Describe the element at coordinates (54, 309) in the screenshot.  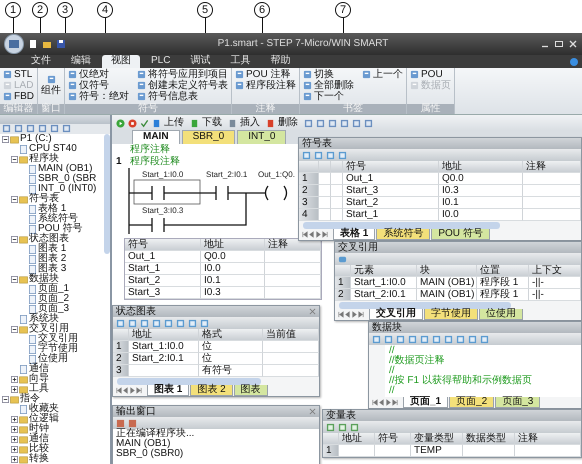
I see `tree-item: 页面_3` at that location.